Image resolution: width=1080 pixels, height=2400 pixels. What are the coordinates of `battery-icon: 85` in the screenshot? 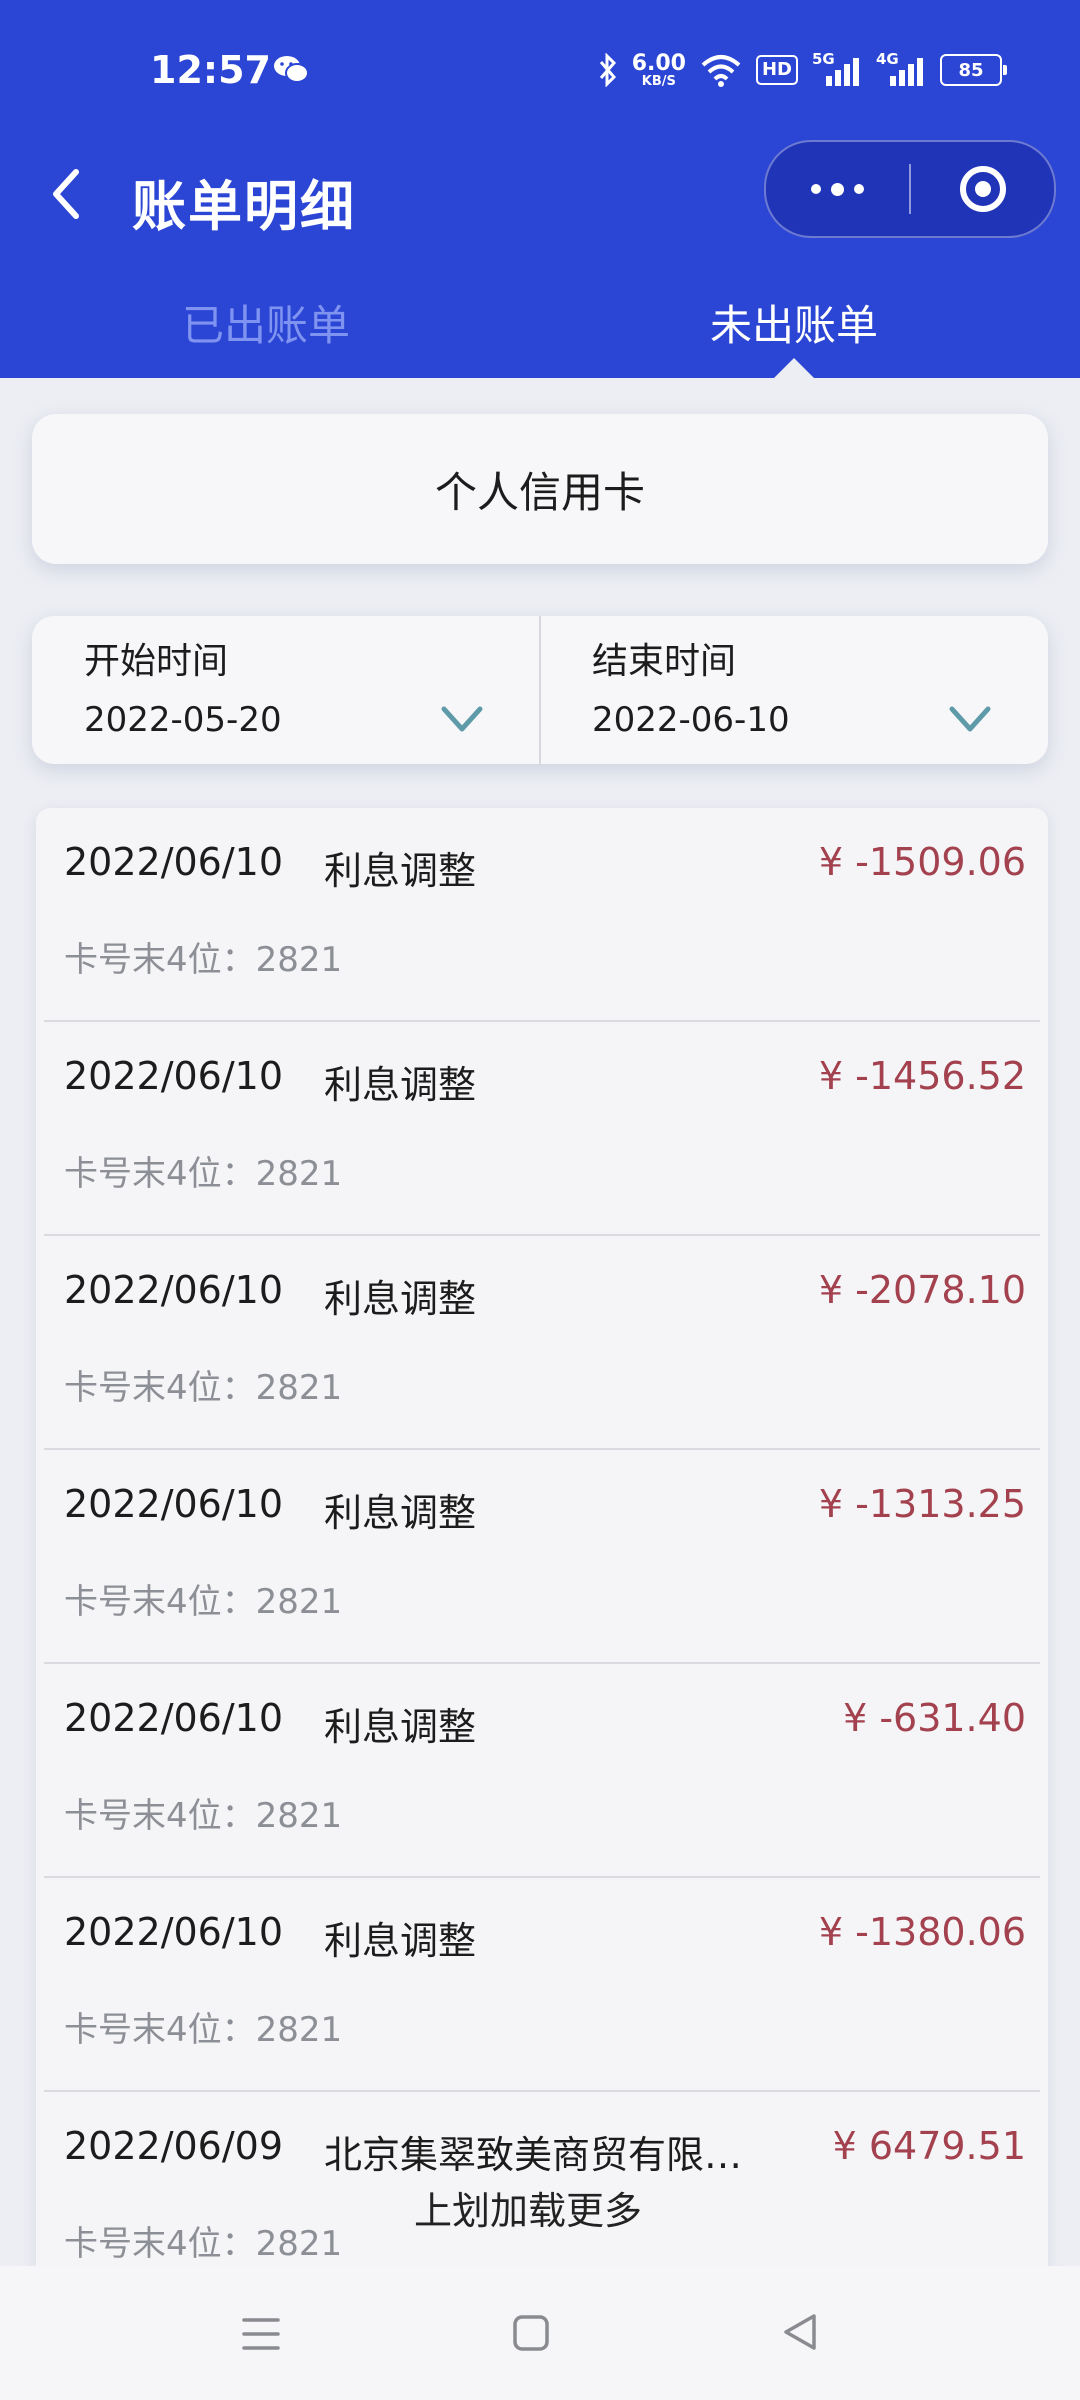 It's located at (973, 70).